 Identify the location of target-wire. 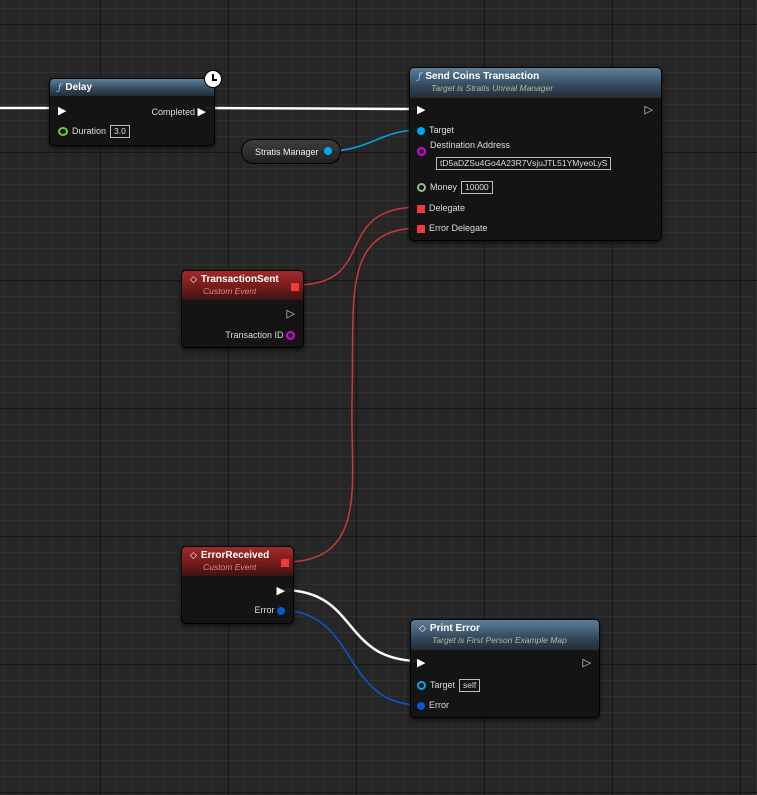
(374, 140).